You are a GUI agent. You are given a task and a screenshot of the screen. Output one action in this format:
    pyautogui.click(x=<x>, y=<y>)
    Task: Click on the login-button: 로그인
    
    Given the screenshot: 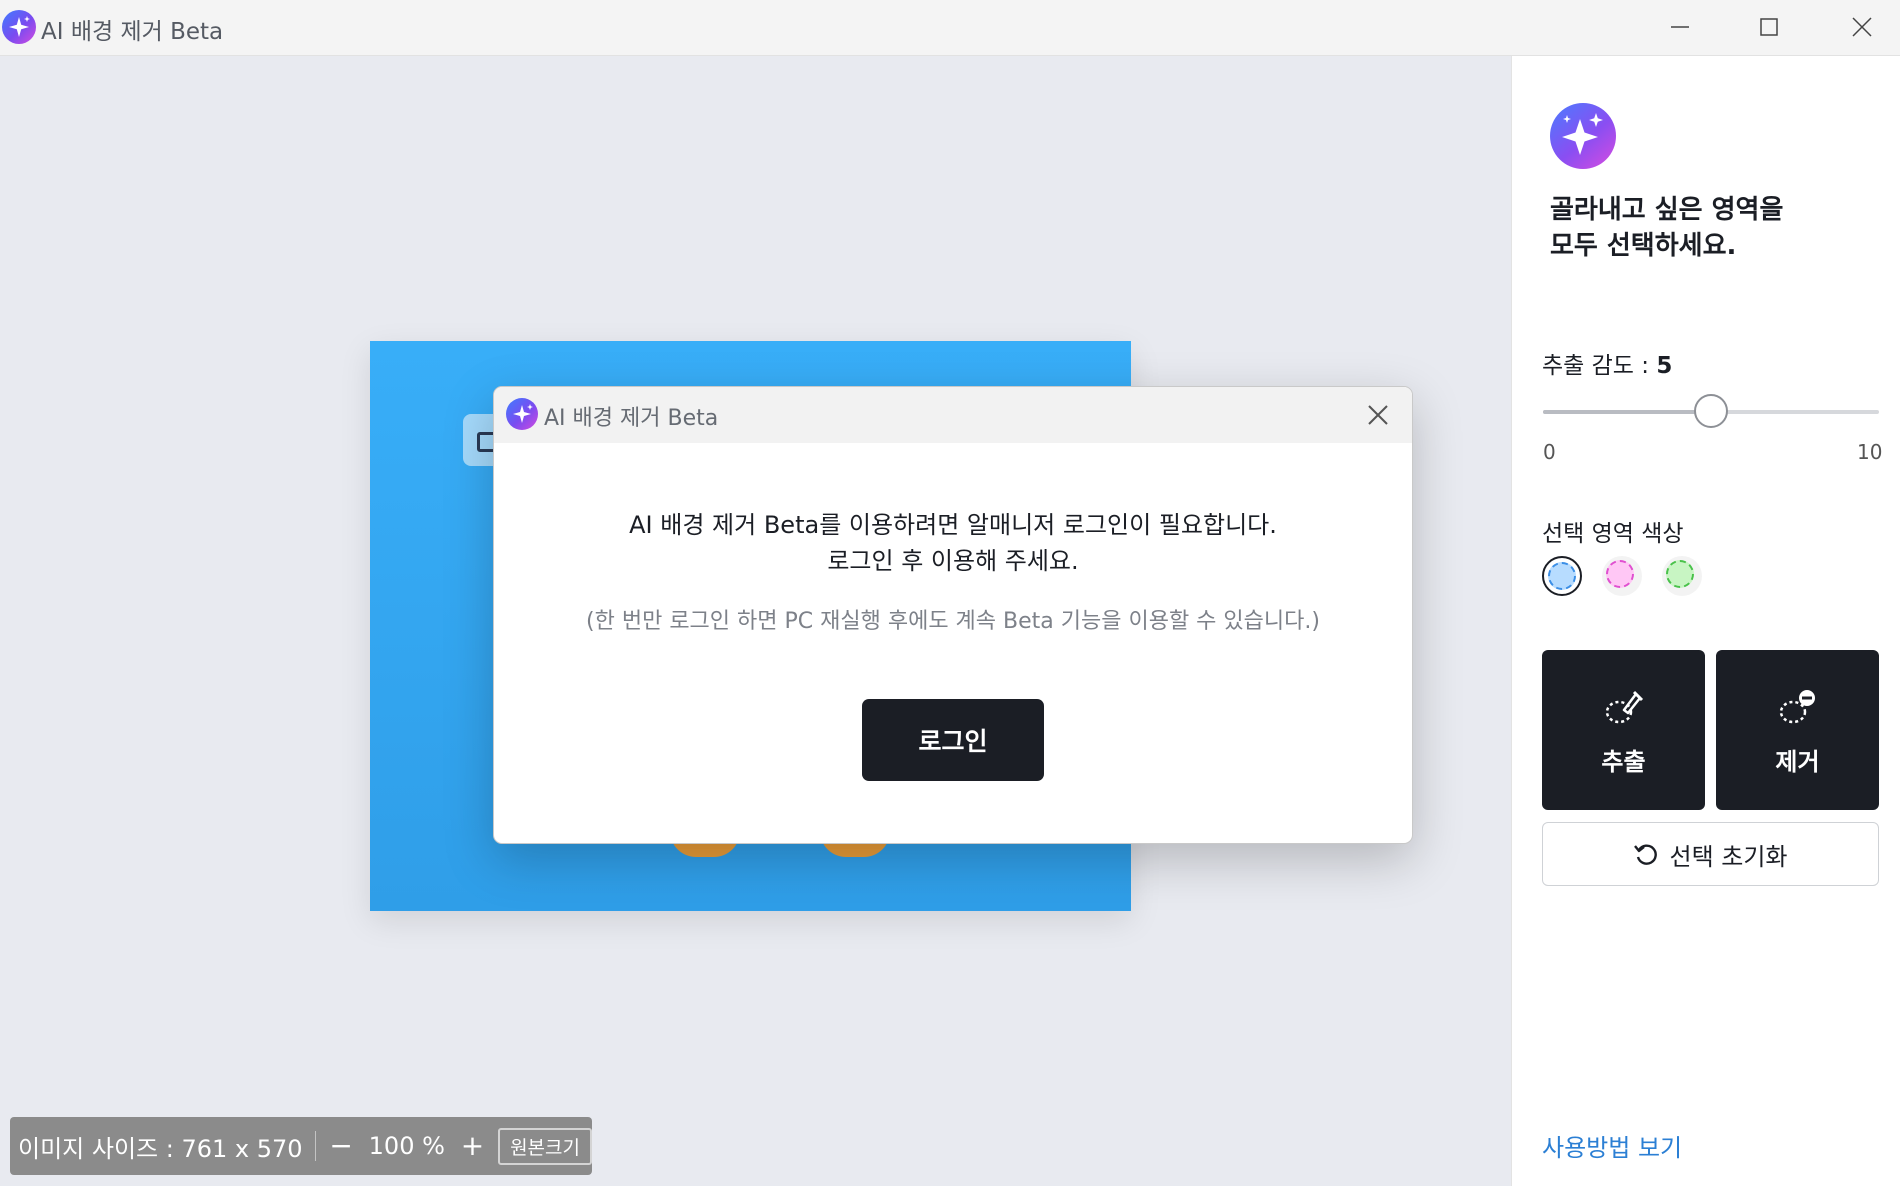 What is the action you would take?
    pyautogui.click(x=953, y=740)
    